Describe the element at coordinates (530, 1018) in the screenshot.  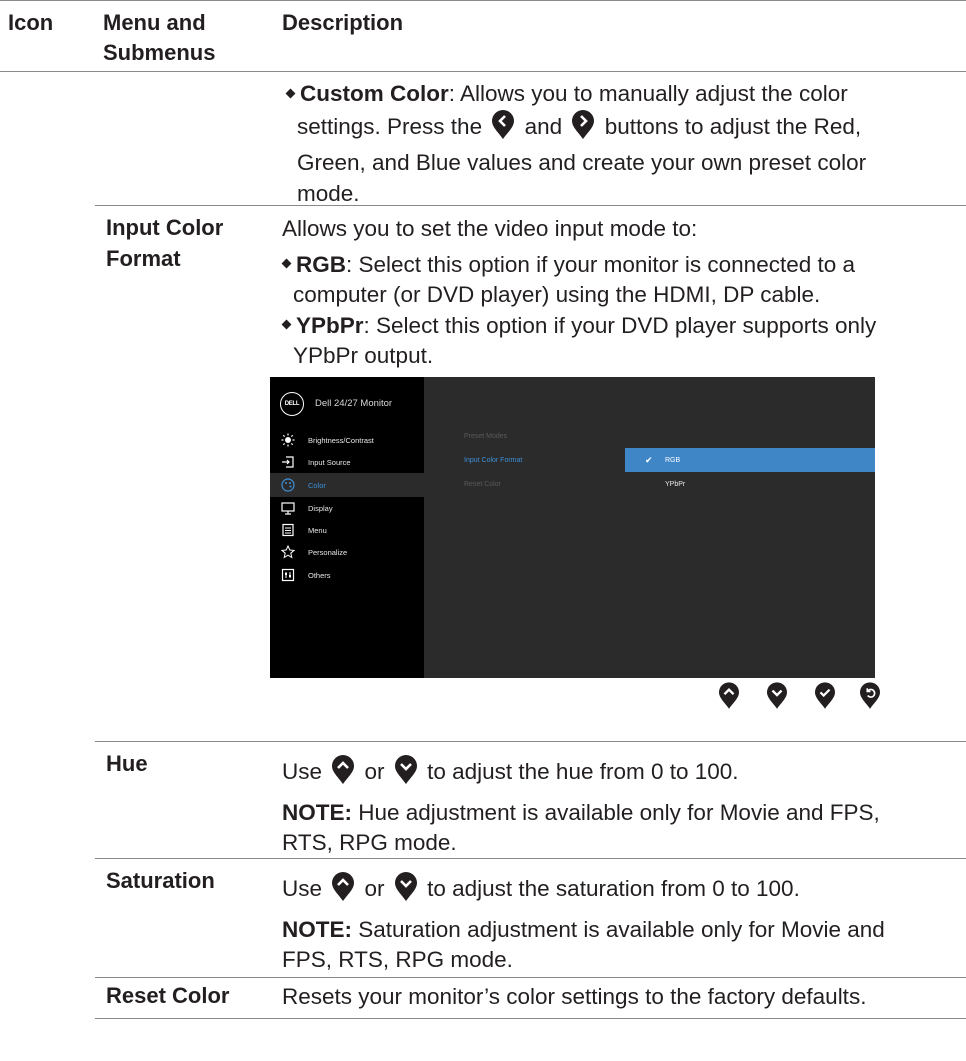
I see `bottom-rule` at that location.